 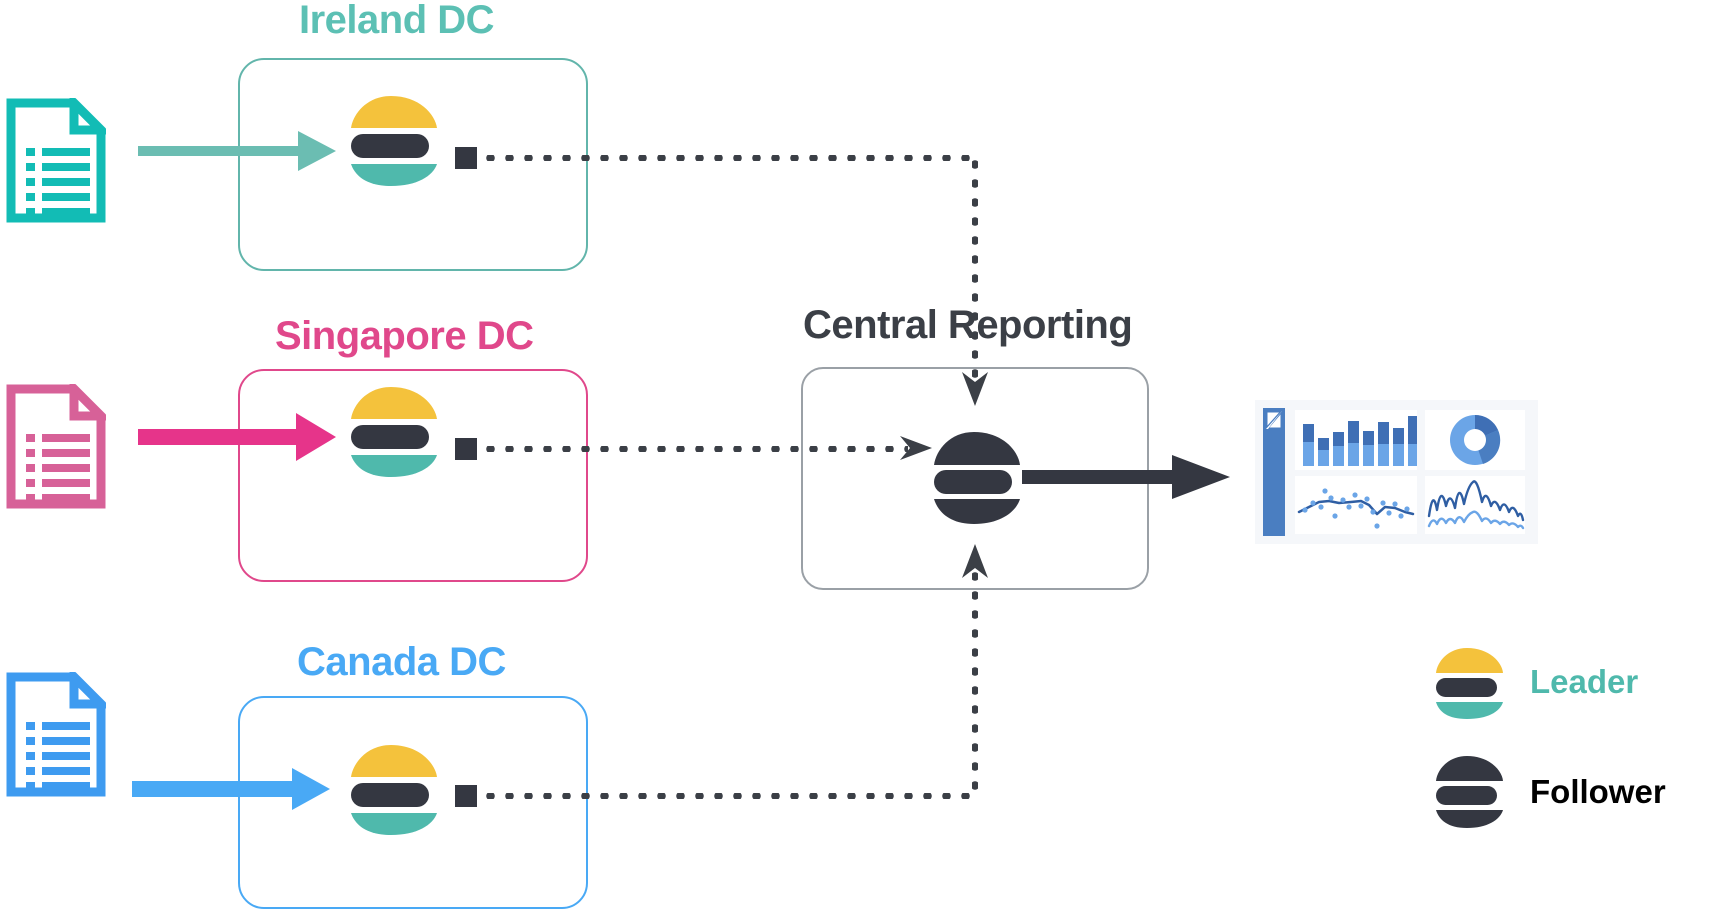 What do you see at coordinates (968, 325) in the screenshot?
I see `region-title-central: Central Reporting` at bounding box center [968, 325].